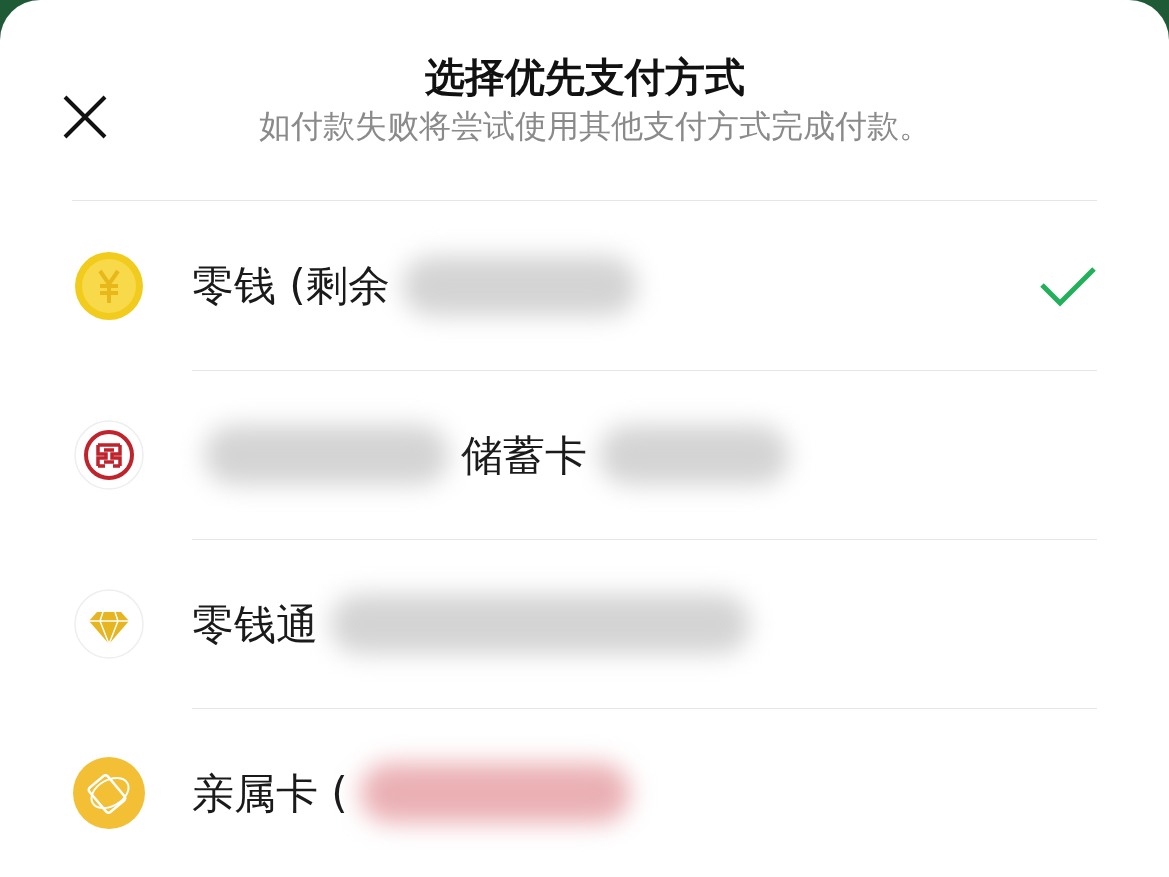 The width and height of the screenshot is (1169, 877). Describe the element at coordinates (109, 792) in the screenshot. I see `family-card-icon` at that location.